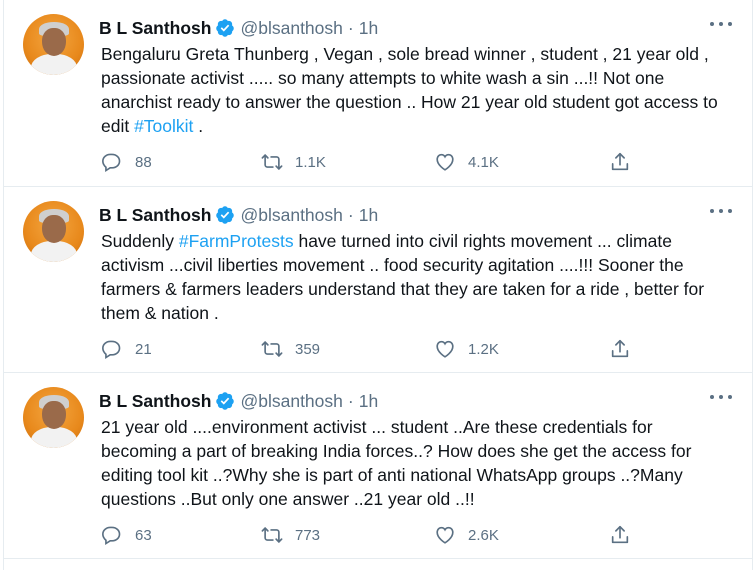 This screenshot has height=570, width=755. What do you see at coordinates (308, 535) in the screenshot?
I see `retweet-count: 773` at bounding box center [308, 535].